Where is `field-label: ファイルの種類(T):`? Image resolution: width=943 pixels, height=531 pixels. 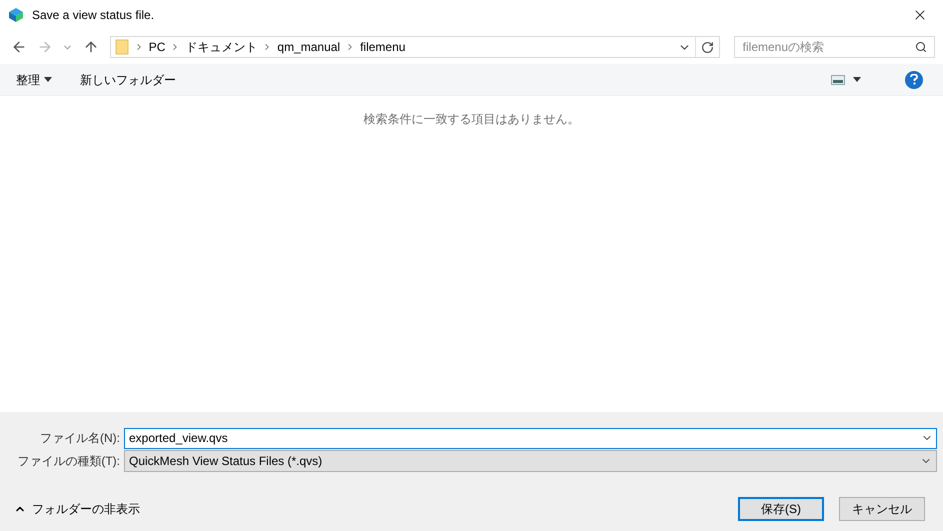
field-label: ファイルの種類(T): is located at coordinates (68, 461).